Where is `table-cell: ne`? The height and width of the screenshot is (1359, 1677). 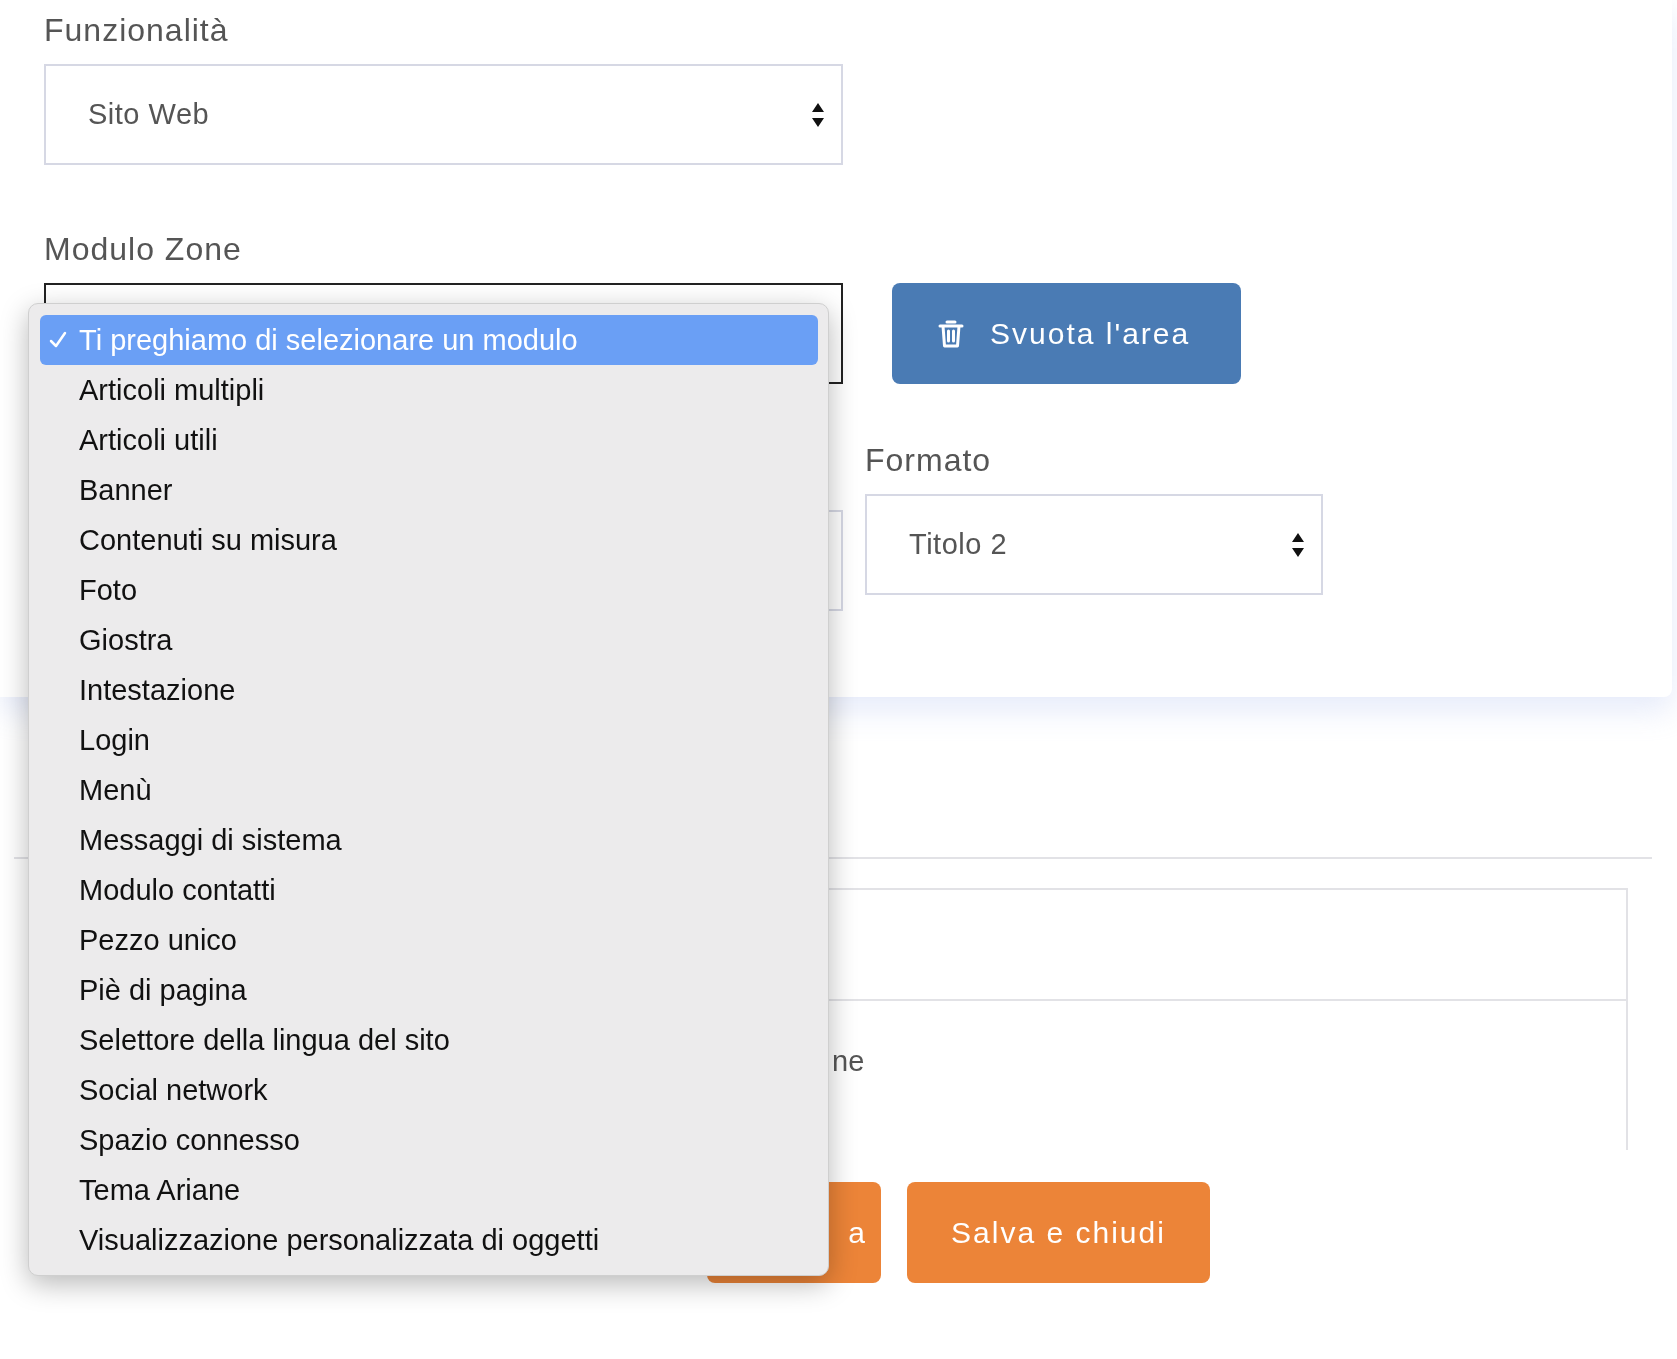
table-cell: ne is located at coordinates (848, 1061).